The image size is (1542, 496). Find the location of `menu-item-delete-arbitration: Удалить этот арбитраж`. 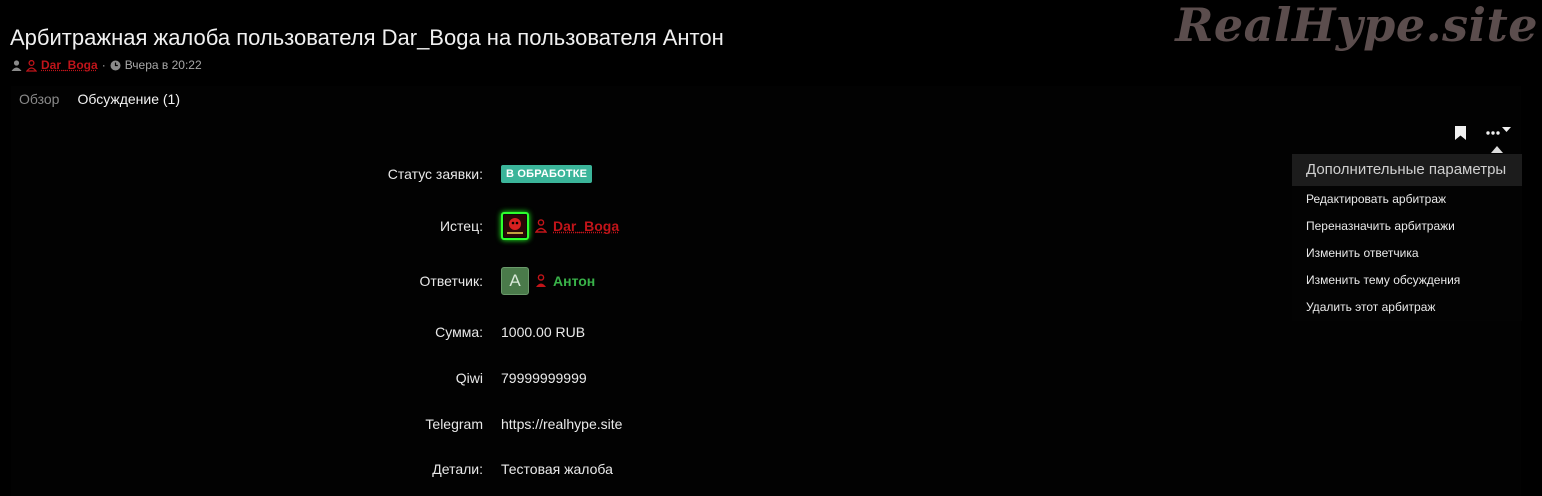

menu-item-delete-arbitration: Удалить этот арбитраж is located at coordinates (1407, 307).